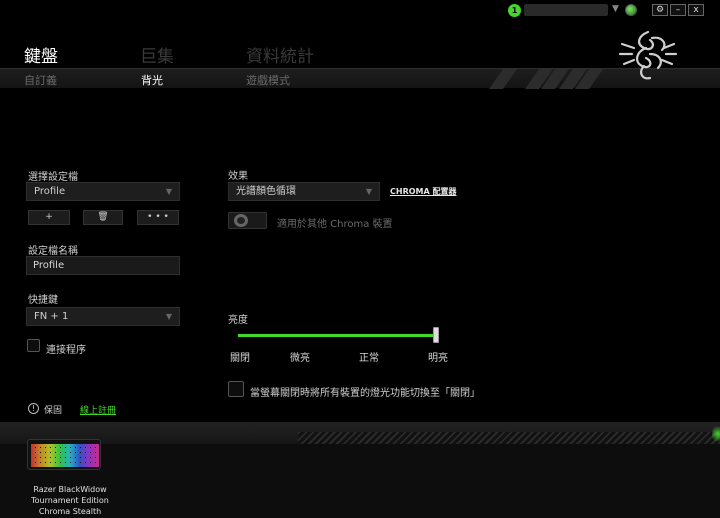 This screenshot has width=720, height=518. What do you see at coordinates (716, 434) in the screenshot?
I see `scroll-glow` at bounding box center [716, 434].